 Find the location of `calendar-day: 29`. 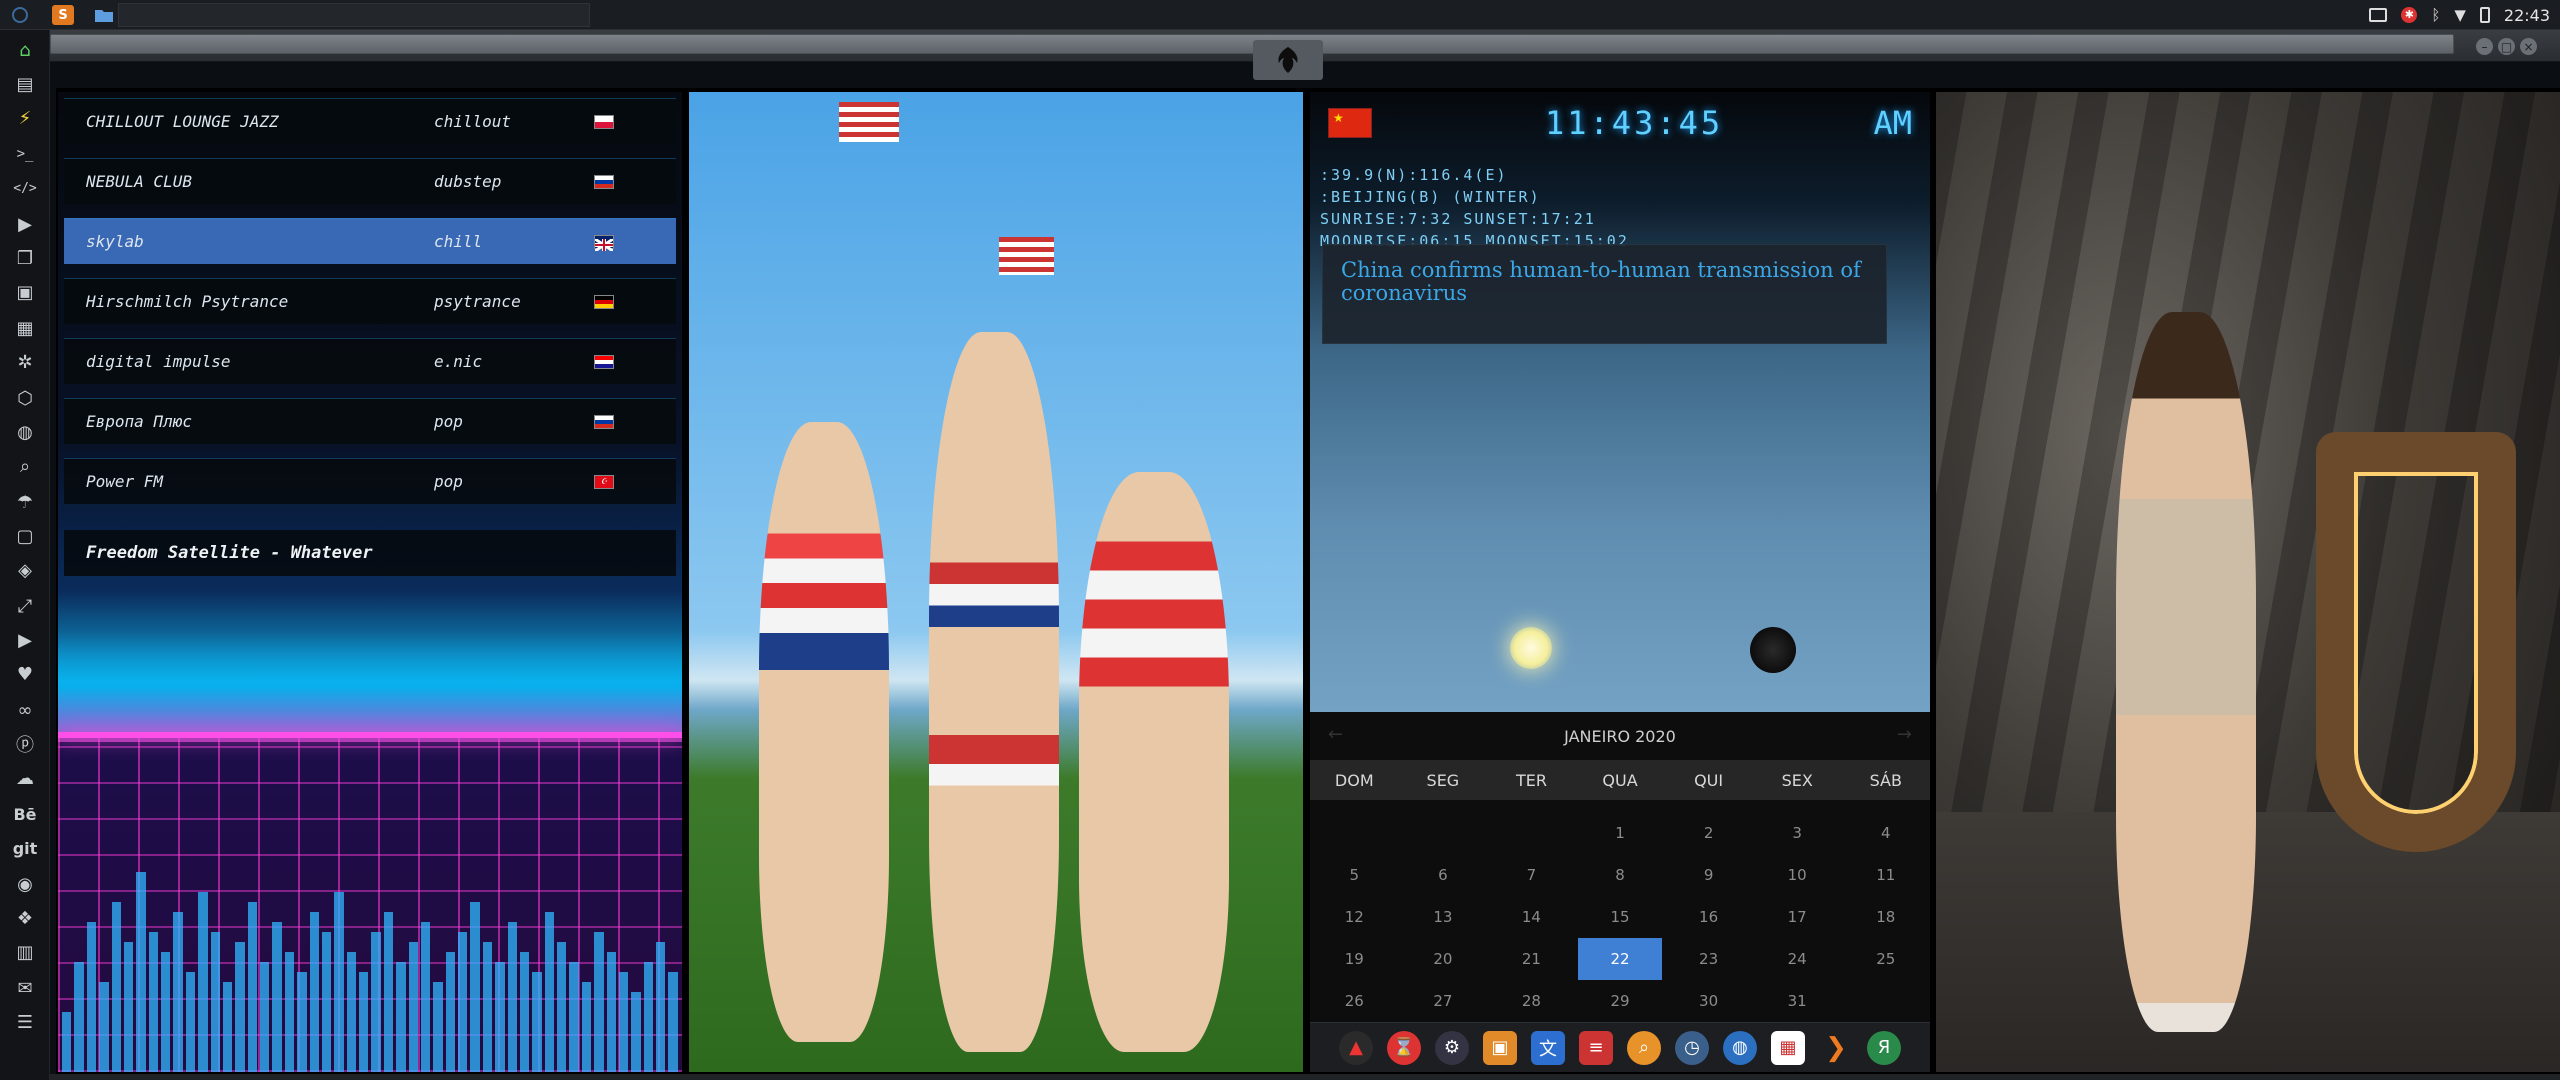

calendar-day: 29 is located at coordinates (1620, 1001).